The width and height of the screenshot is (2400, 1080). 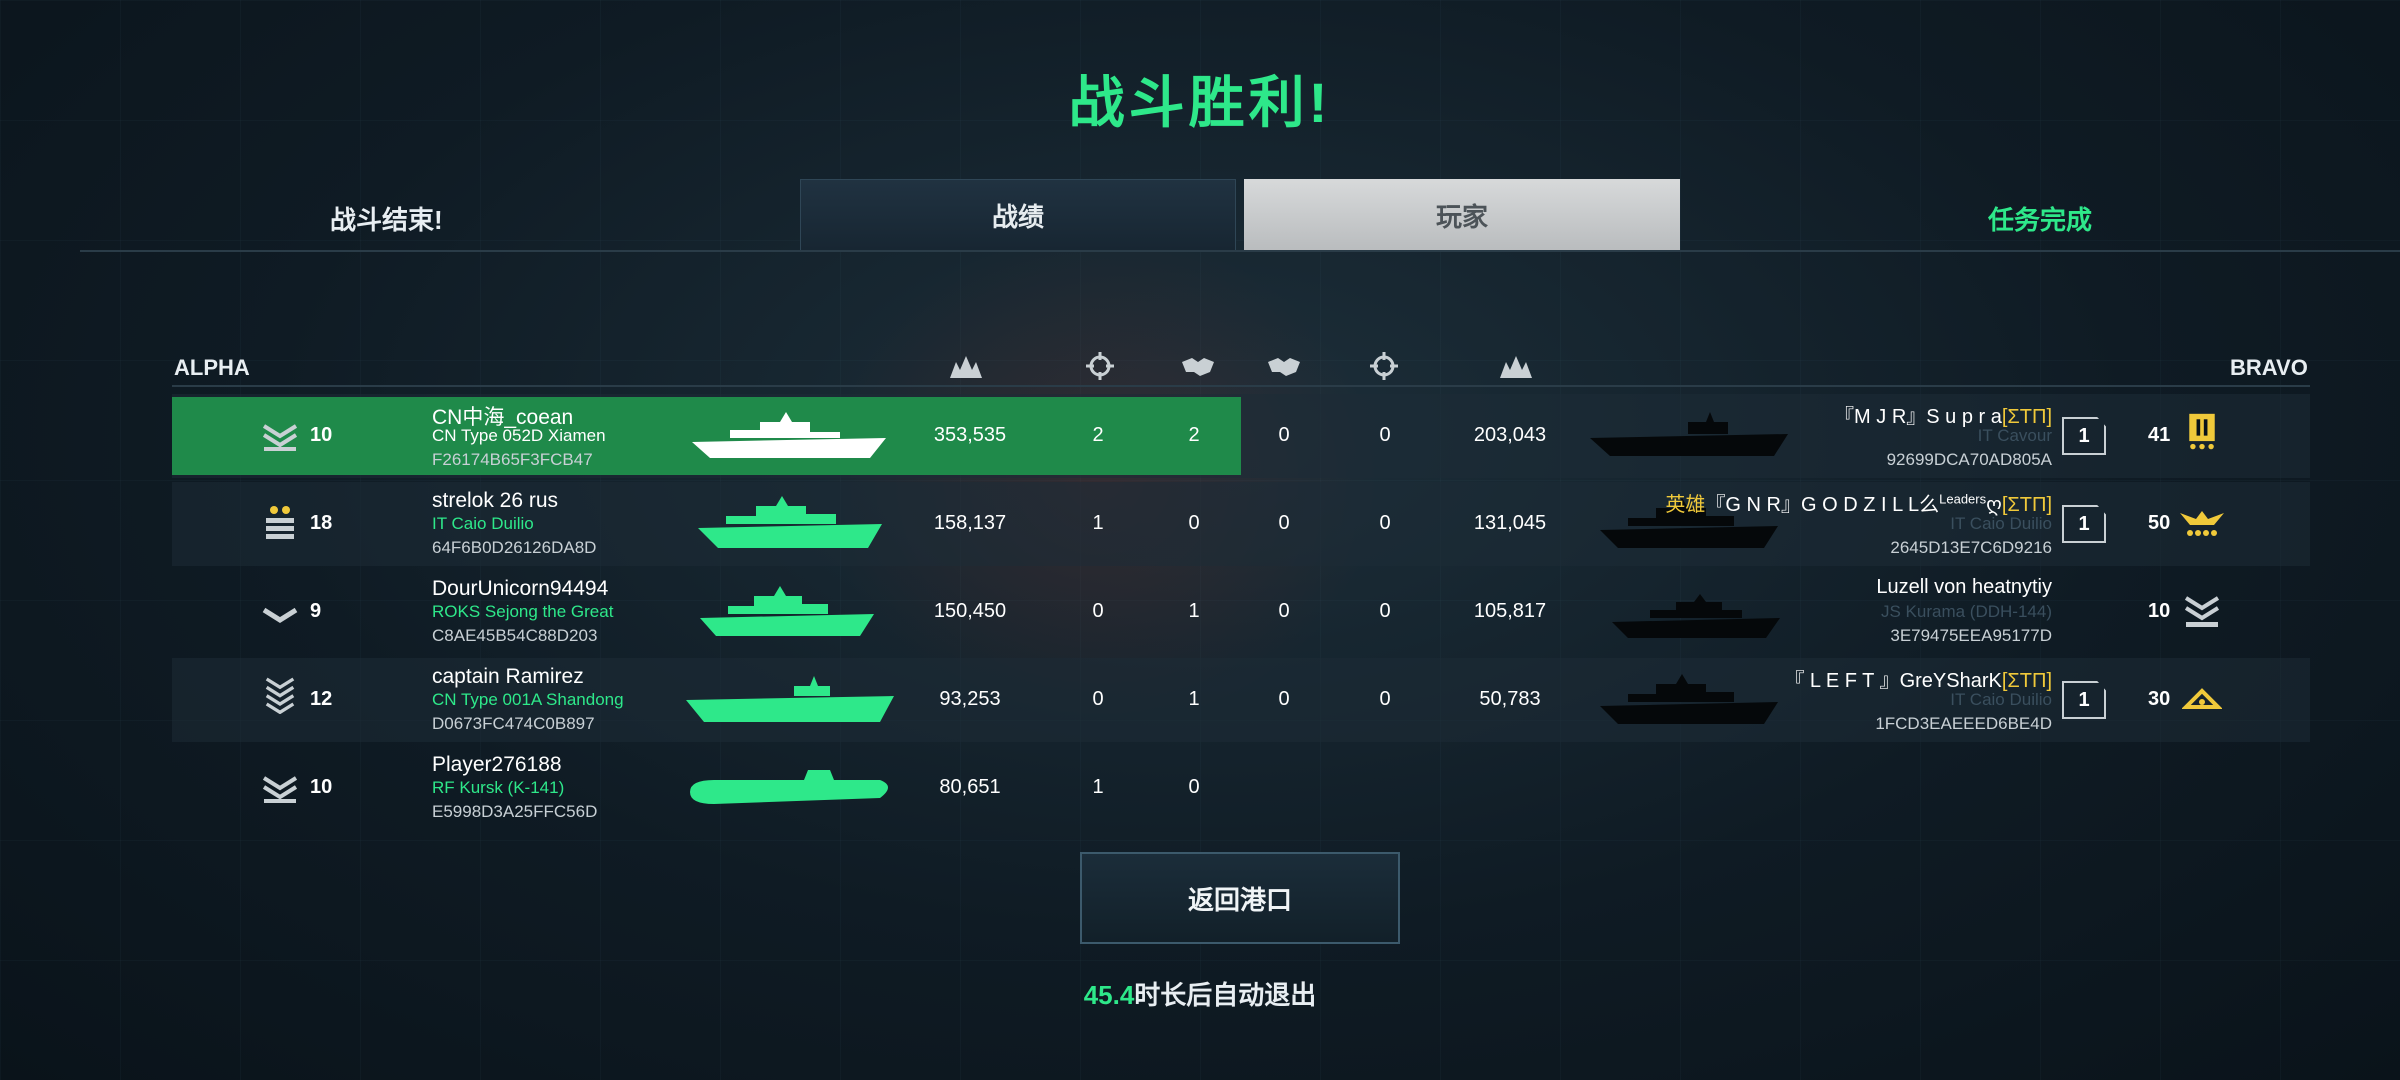 I want to click on player-name: 『 L E F T 』GreYSharK[ΣTΠ], so click(x=1791, y=678).